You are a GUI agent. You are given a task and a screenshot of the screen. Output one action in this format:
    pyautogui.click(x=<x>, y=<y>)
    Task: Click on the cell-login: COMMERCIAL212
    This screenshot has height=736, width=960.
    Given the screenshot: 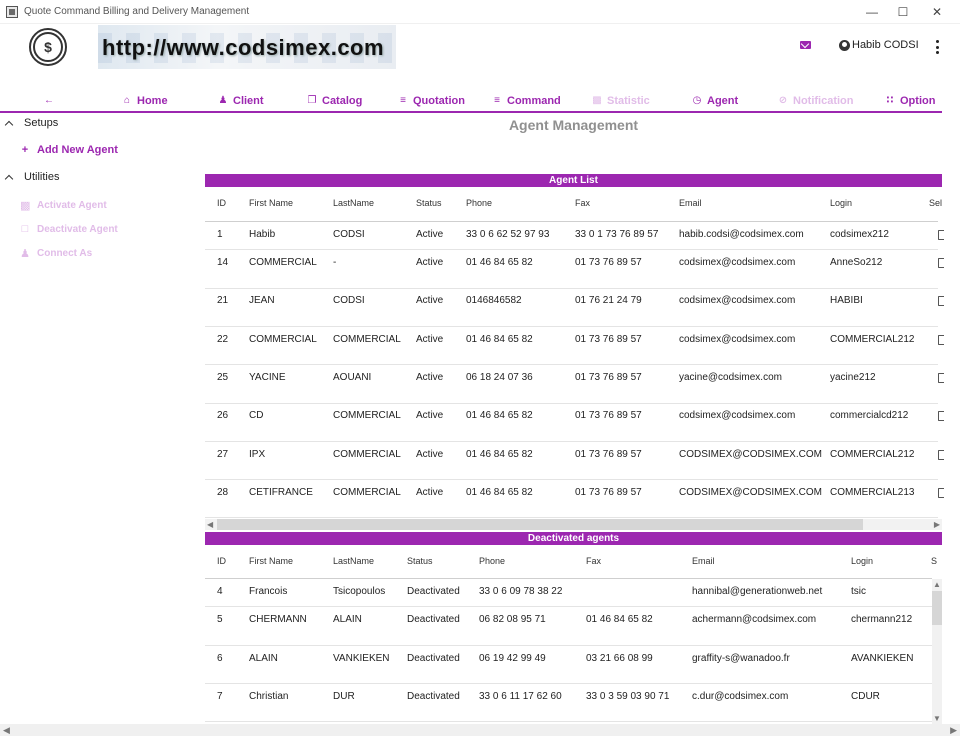 What is the action you would take?
    pyautogui.click(x=872, y=339)
    